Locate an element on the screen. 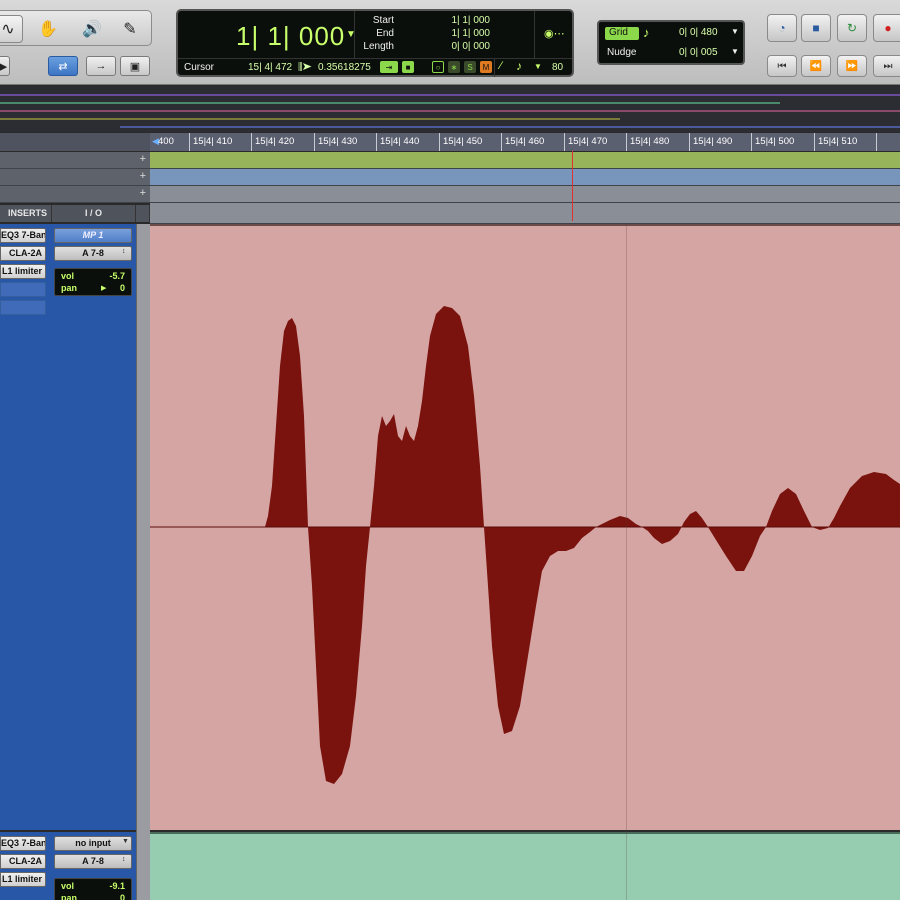  meter-lane is located at coordinates (525, 194).